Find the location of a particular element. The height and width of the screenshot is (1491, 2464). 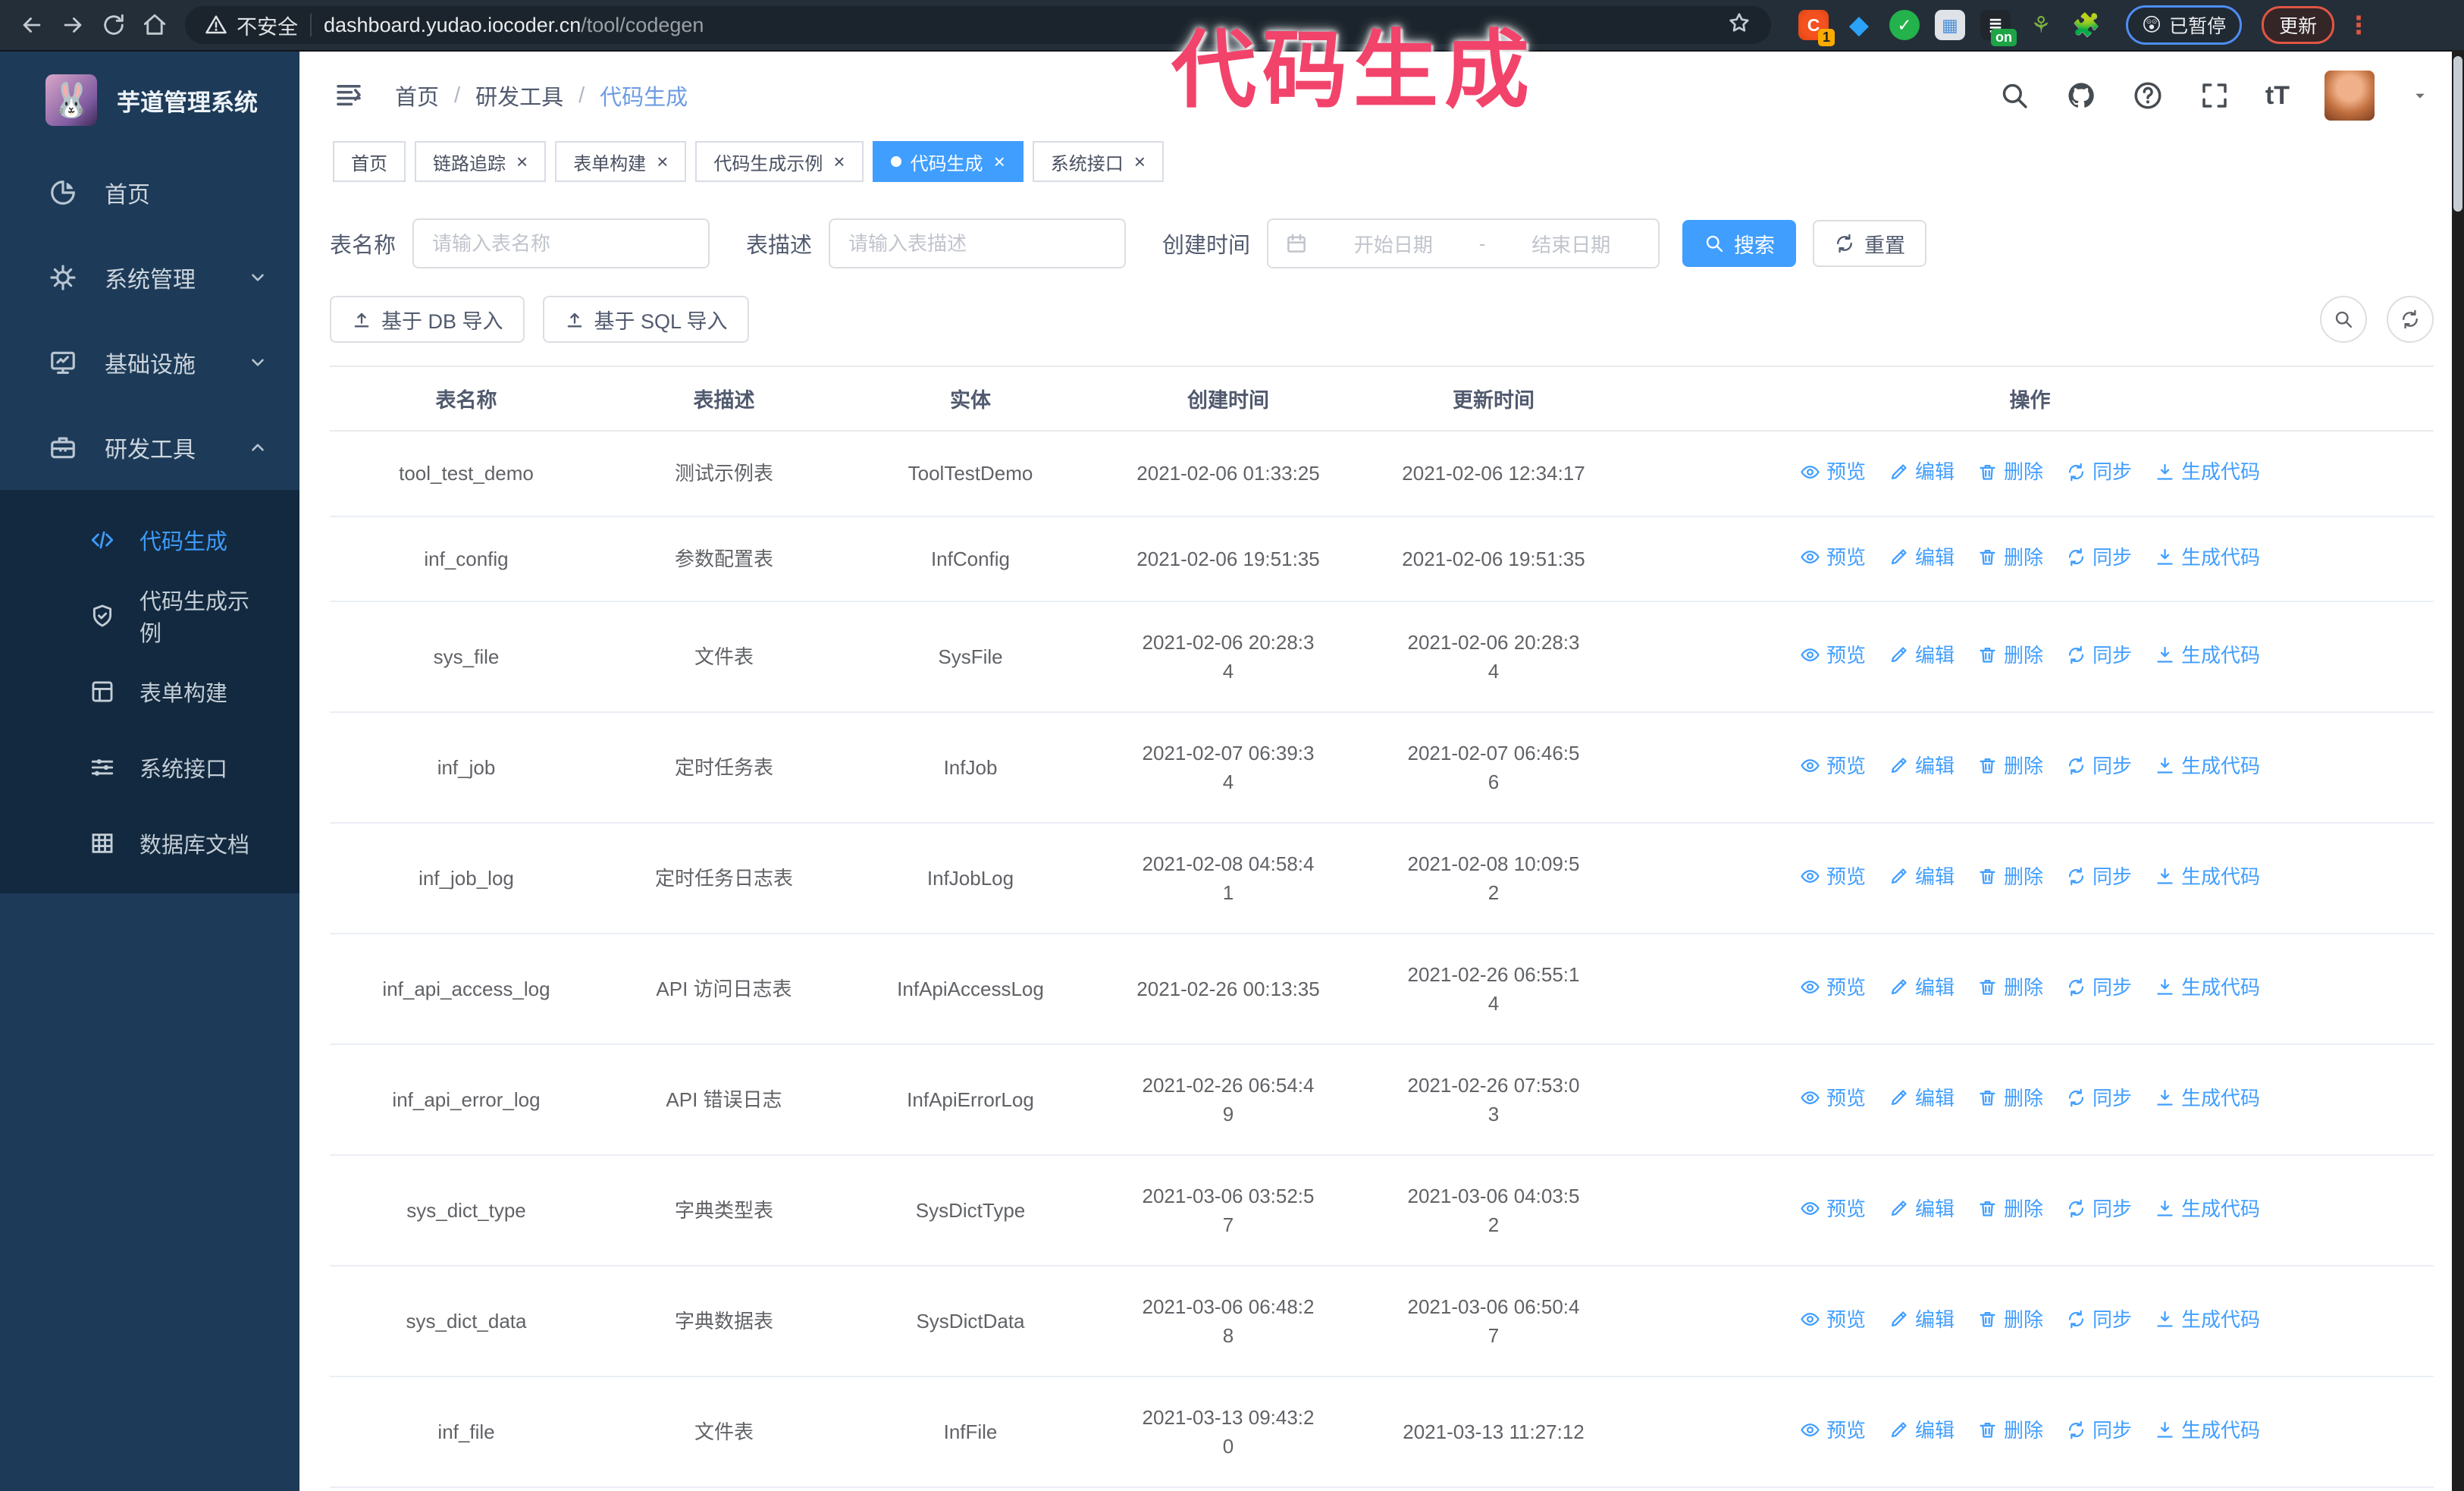

breadcrumb-dev-tools: 研发工具 is located at coordinates (519, 95).